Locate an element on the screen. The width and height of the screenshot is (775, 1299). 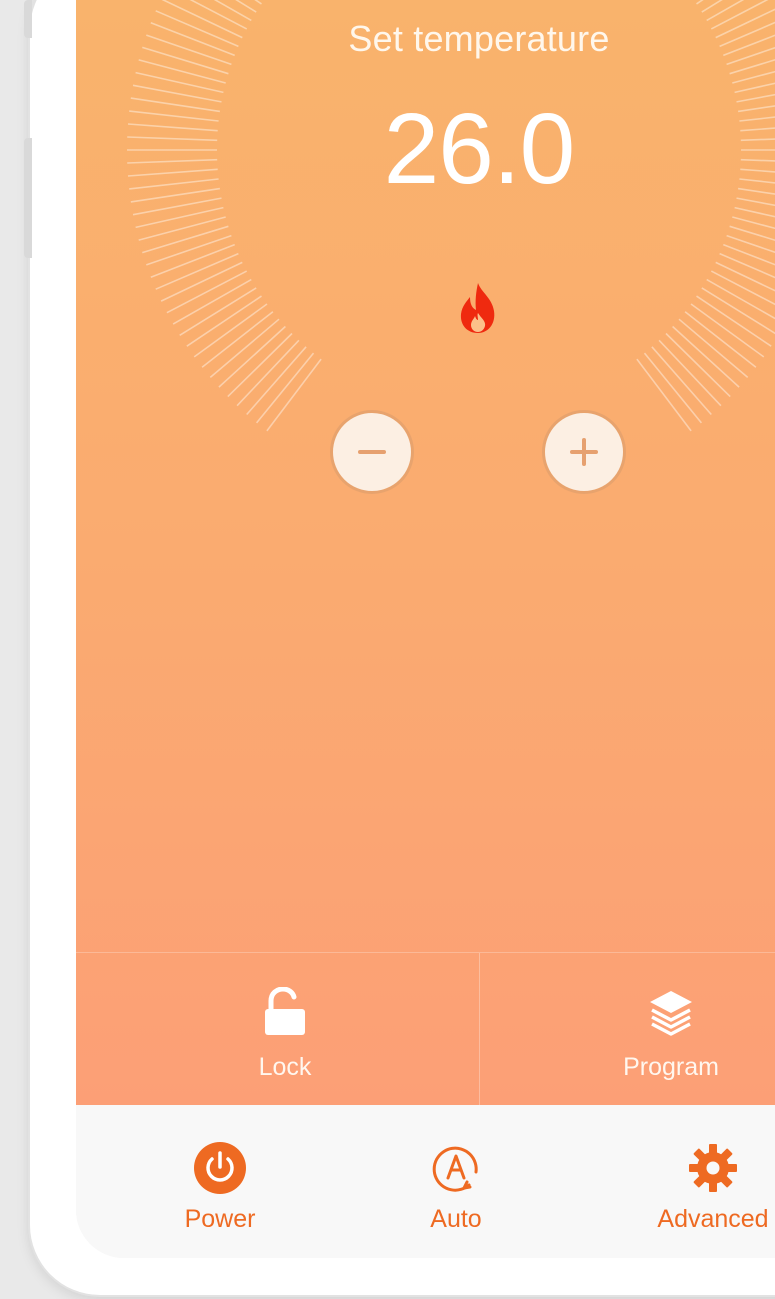
power-icon is located at coordinates (220, 1168).